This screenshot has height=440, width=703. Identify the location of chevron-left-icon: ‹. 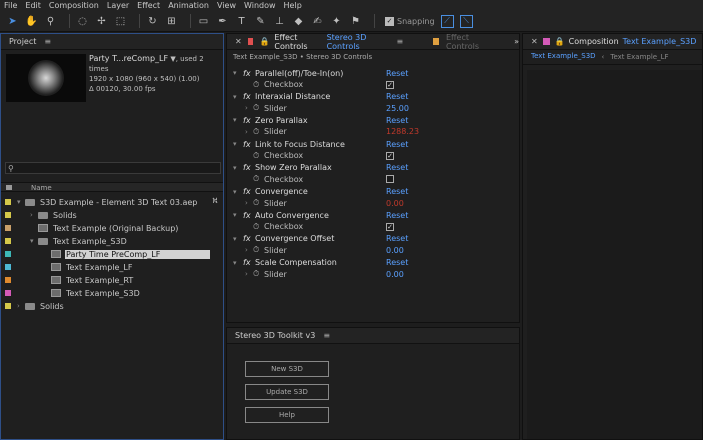
(603, 57).